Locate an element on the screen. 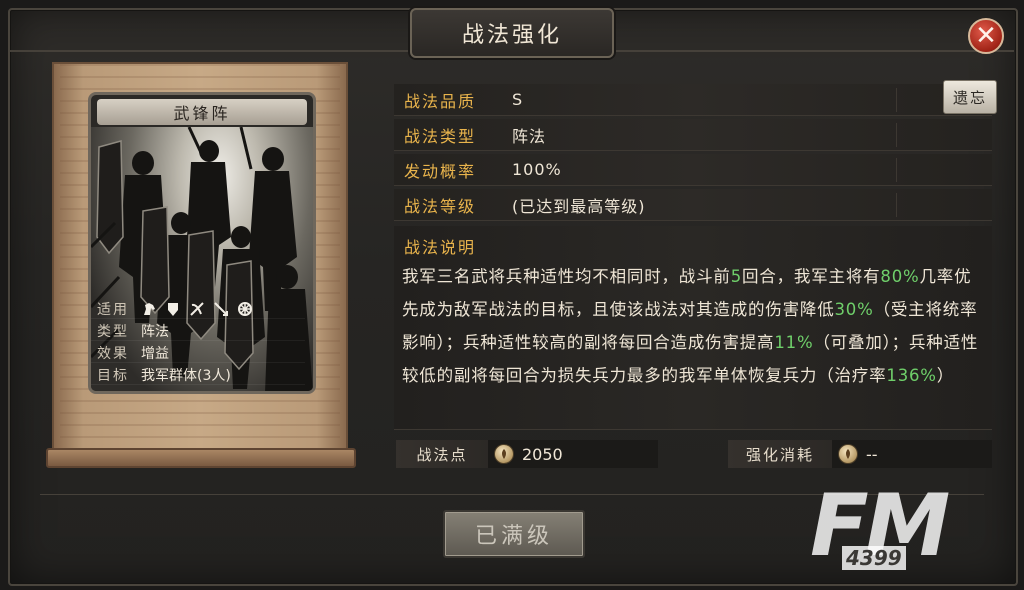  card-stat-type: 类型 阵法 is located at coordinates (198, 331).